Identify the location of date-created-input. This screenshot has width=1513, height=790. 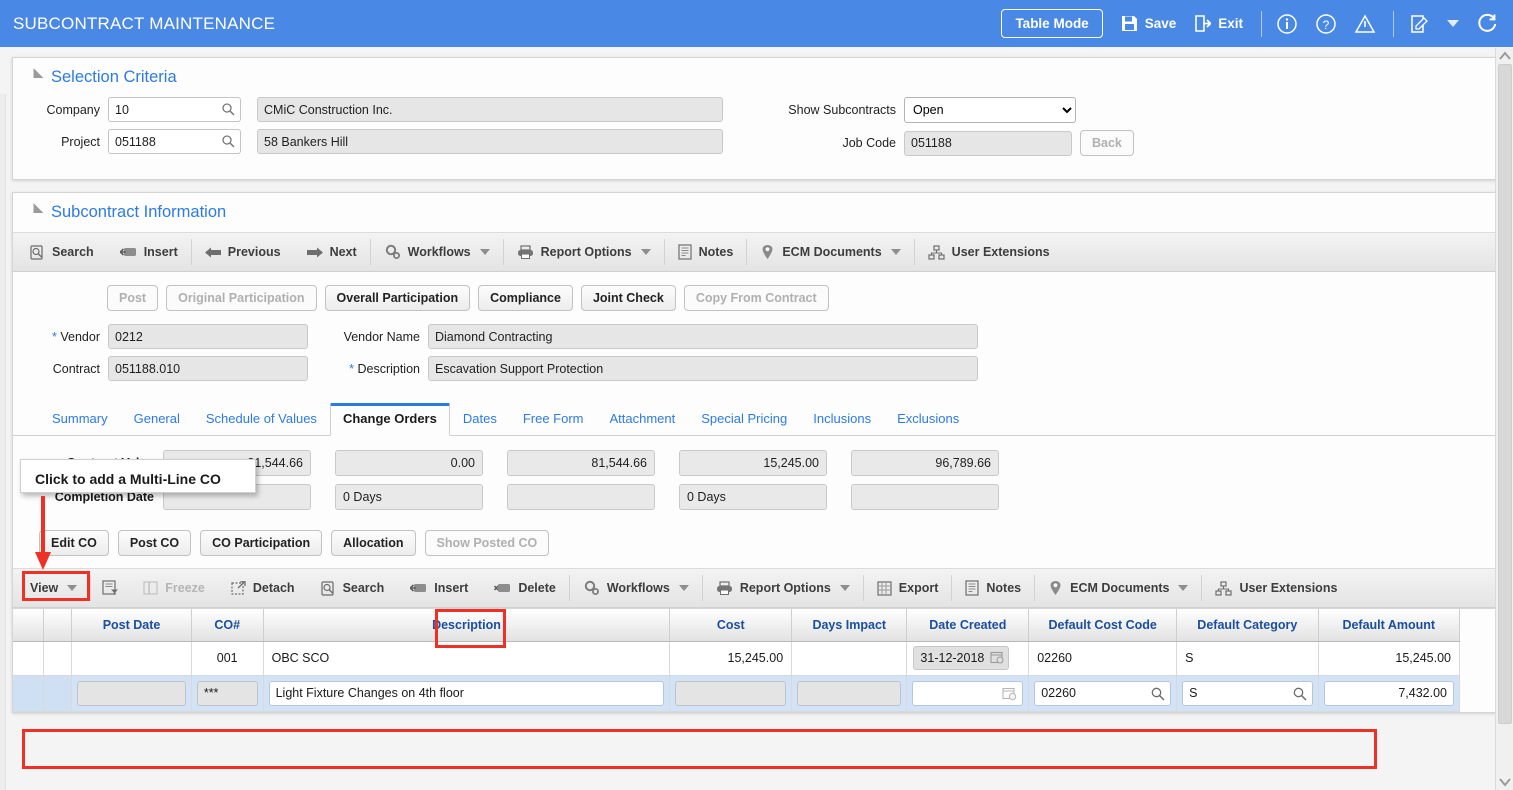
(968, 693).